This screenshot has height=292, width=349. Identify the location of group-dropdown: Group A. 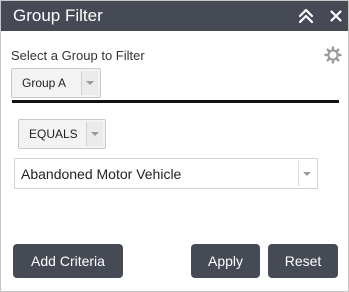
(56, 83).